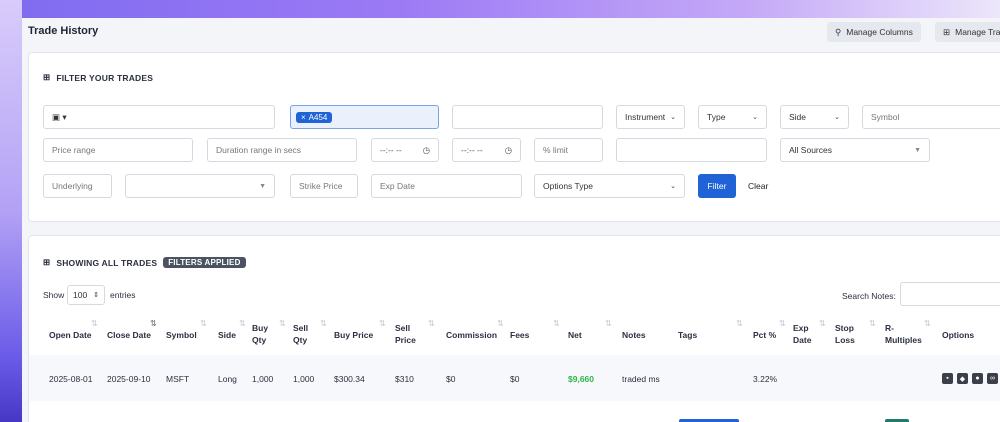 The image size is (1000, 422). Describe the element at coordinates (874, 32) in the screenshot. I see `manage-columns-button: ⚲ Manage Columns` at that location.